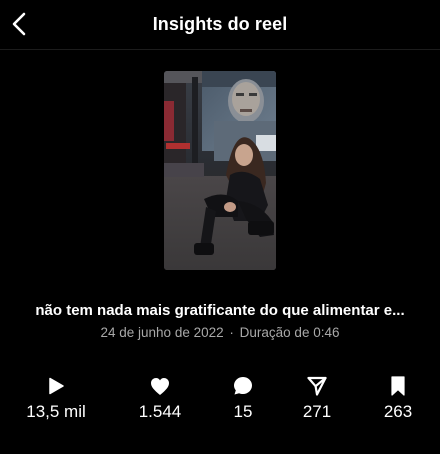 Image resolution: width=440 pixels, height=454 pixels. I want to click on share-icon, so click(317, 386).